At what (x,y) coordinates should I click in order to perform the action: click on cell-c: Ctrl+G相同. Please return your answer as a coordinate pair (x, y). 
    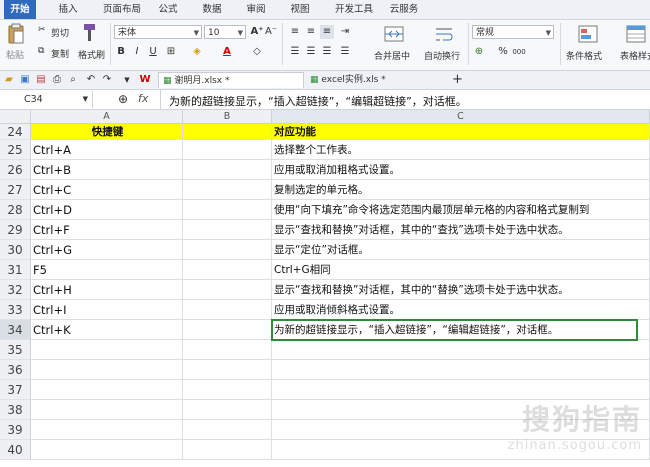
    Looking at the image, I should click on (461, 270).